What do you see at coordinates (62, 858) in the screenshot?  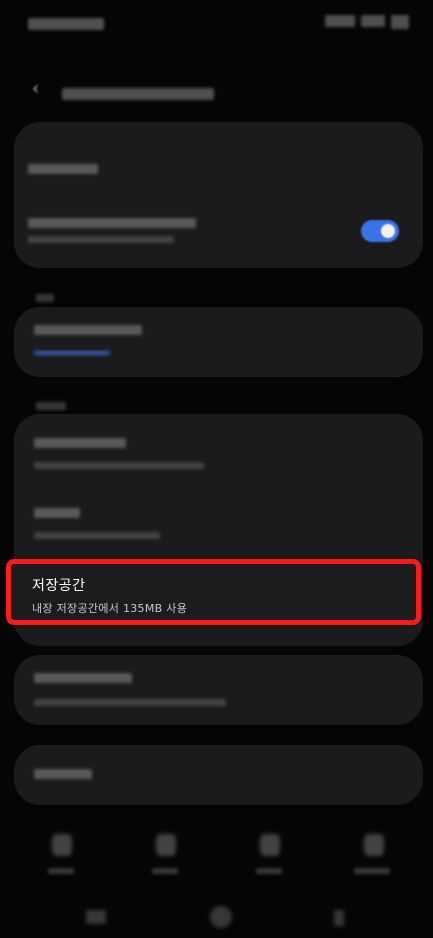 I see `tab-home` at bounding box center [62, 858].